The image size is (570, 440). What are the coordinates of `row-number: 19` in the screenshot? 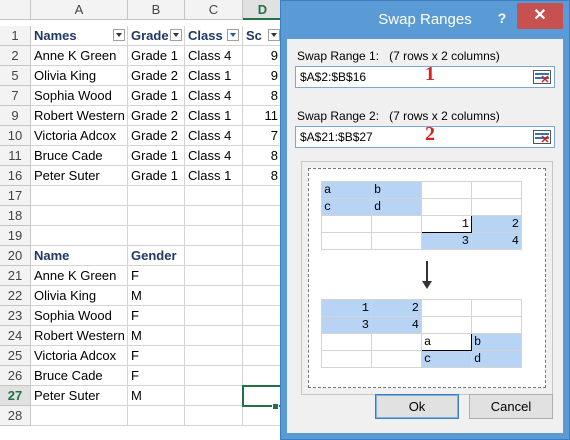 It's located at (15, 236).